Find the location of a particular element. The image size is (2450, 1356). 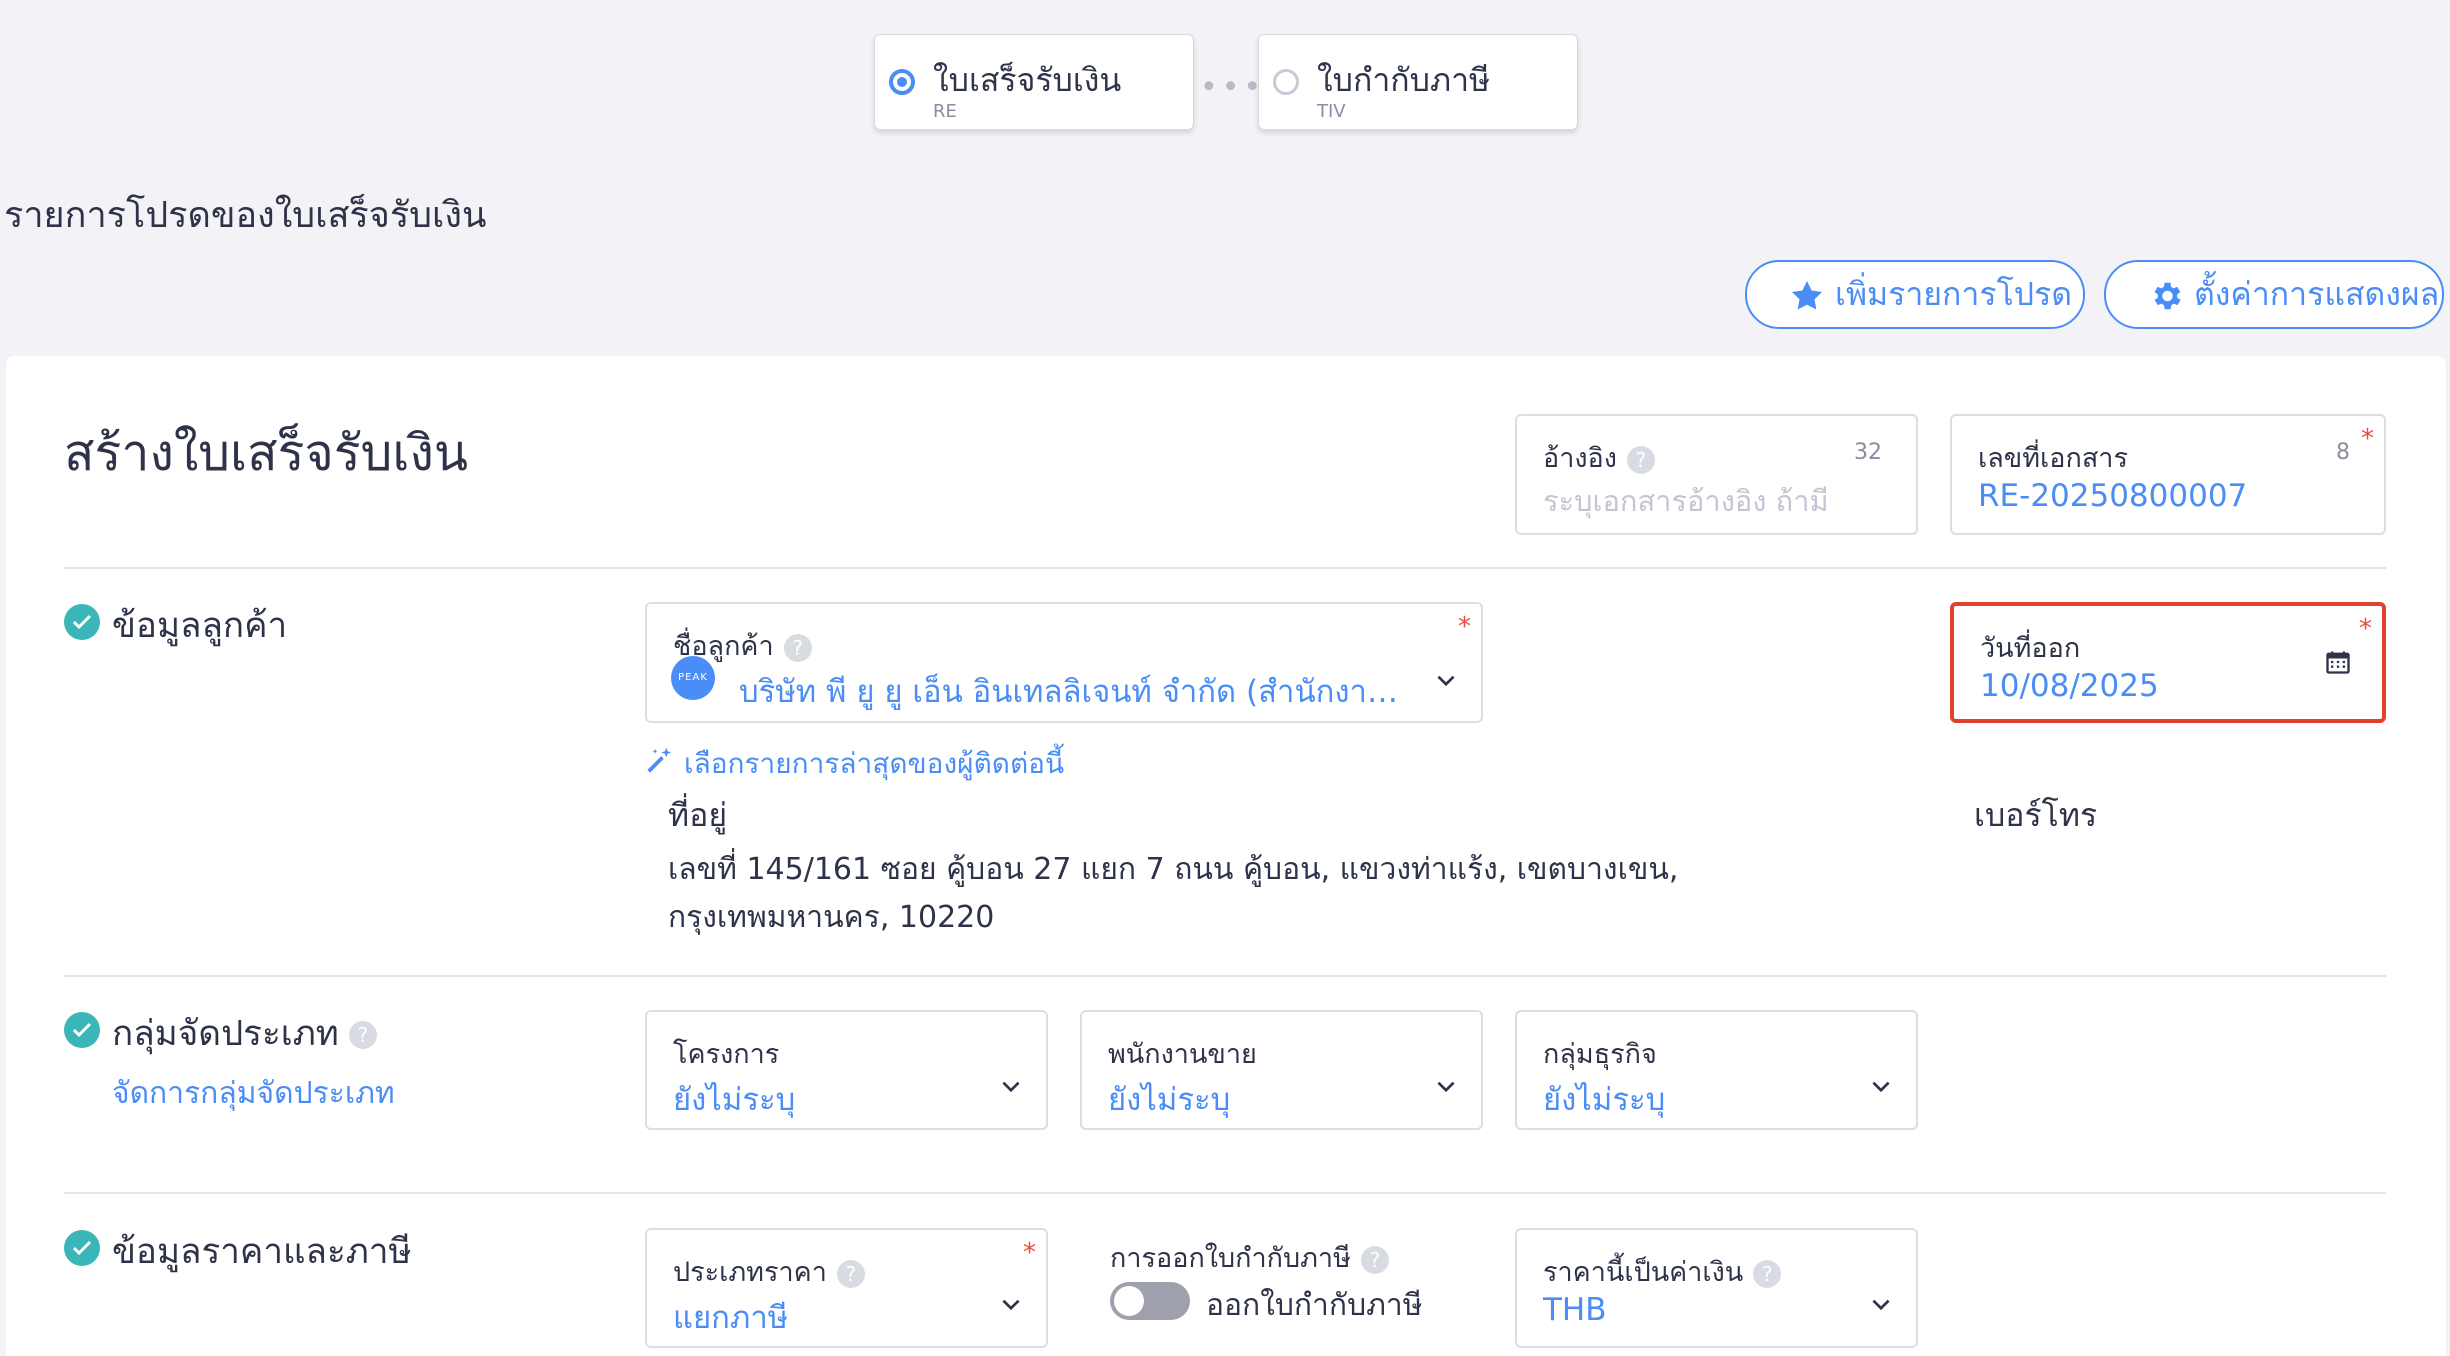

category-section-title: กลุ่มจัดประเภท is located at coordinates (225, 1034).